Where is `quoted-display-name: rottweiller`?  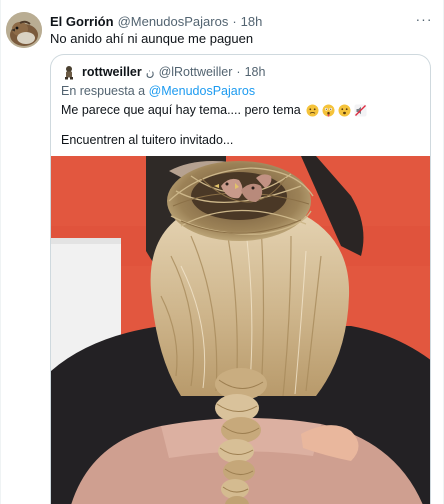 quoted-display-name: rottweiller is located at coordinates (112, 72).